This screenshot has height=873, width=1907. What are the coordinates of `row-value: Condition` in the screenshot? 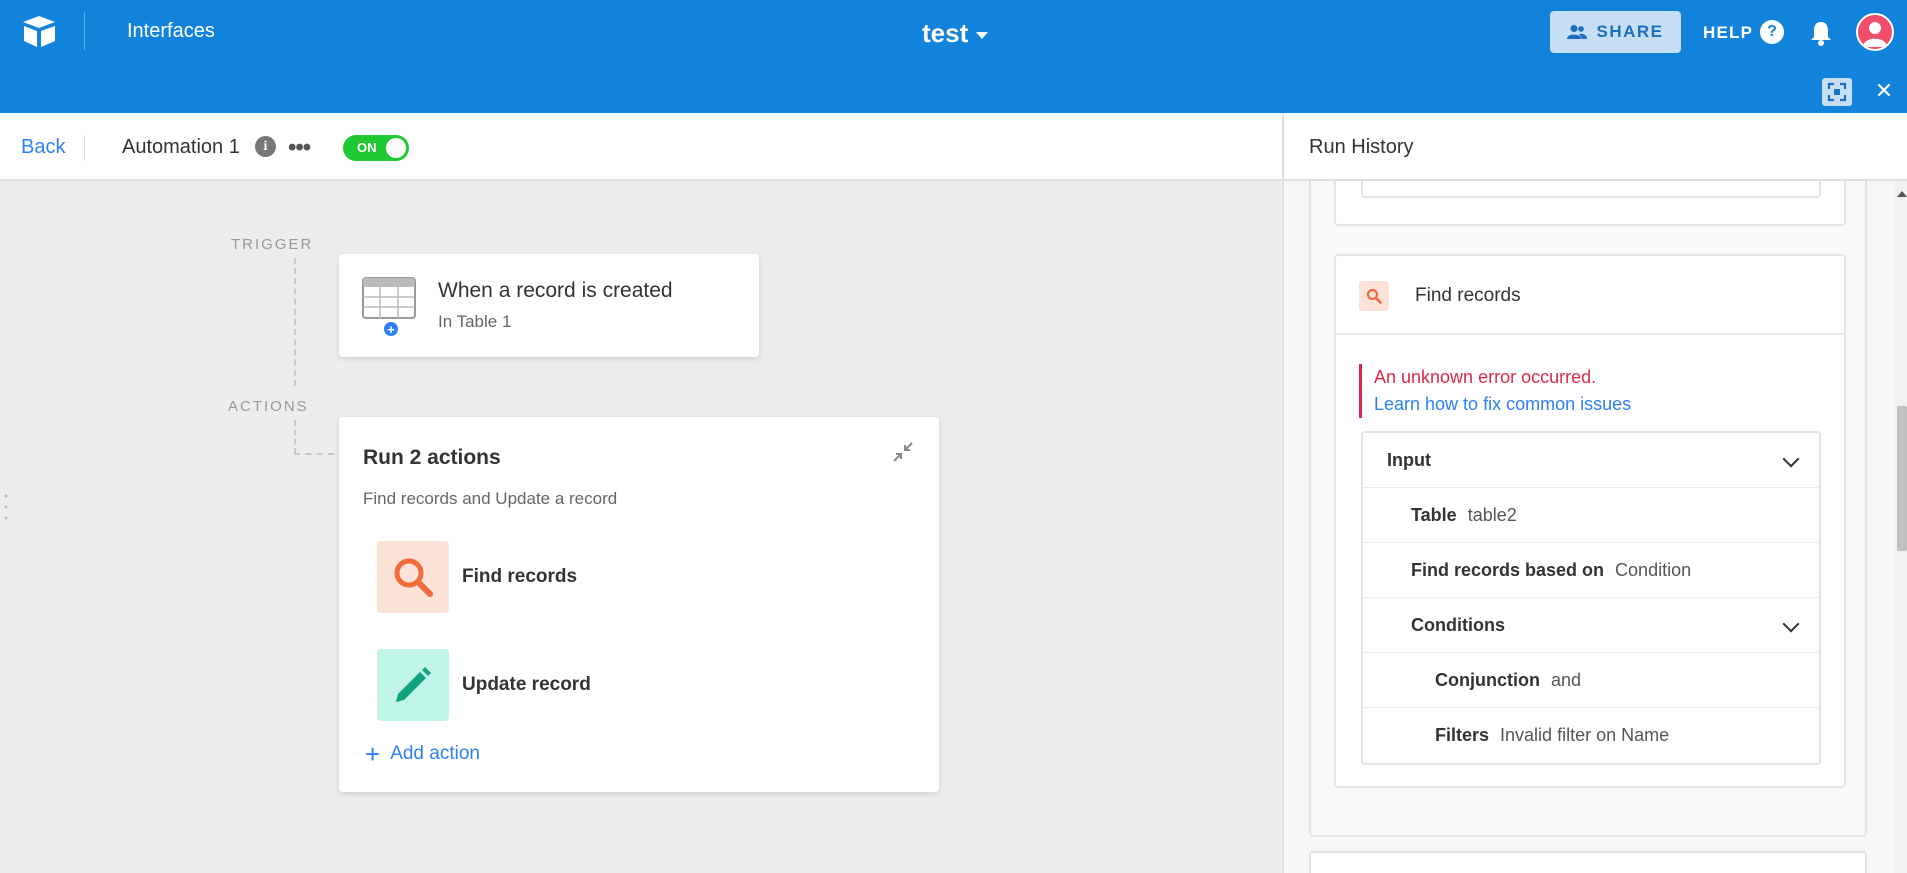 It's located at (1653, 569).